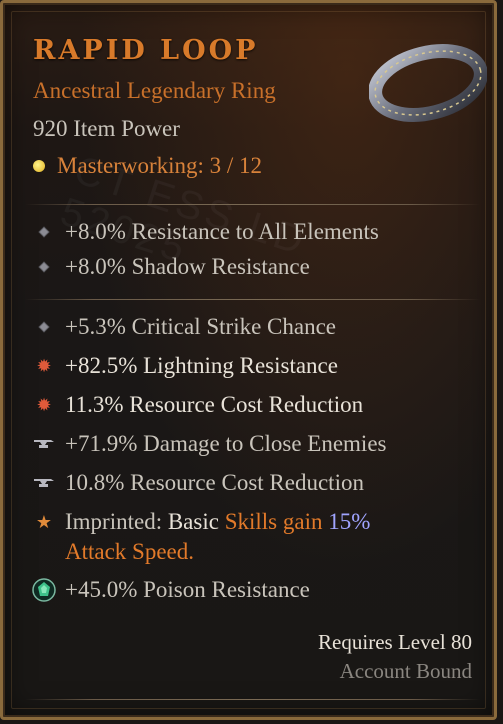 The width and height of the screenshot is (503, 724). Describe the element at coordinates (214, 482) in the screenshot. I see `affix-text: 10.8% Resource Cost Reduction` at that location.